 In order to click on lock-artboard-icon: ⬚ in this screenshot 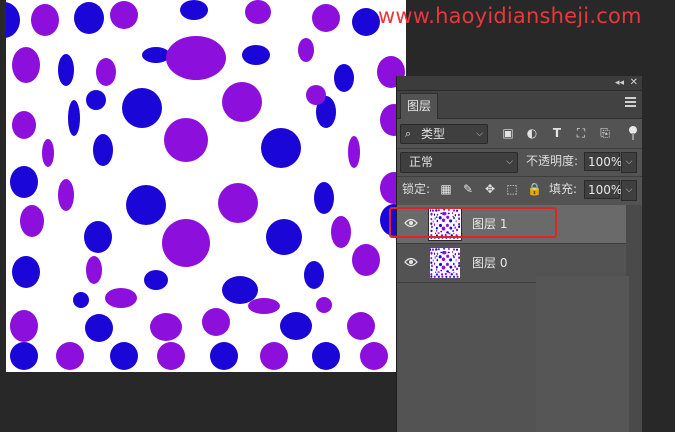, I will do `click(512, 189)`.